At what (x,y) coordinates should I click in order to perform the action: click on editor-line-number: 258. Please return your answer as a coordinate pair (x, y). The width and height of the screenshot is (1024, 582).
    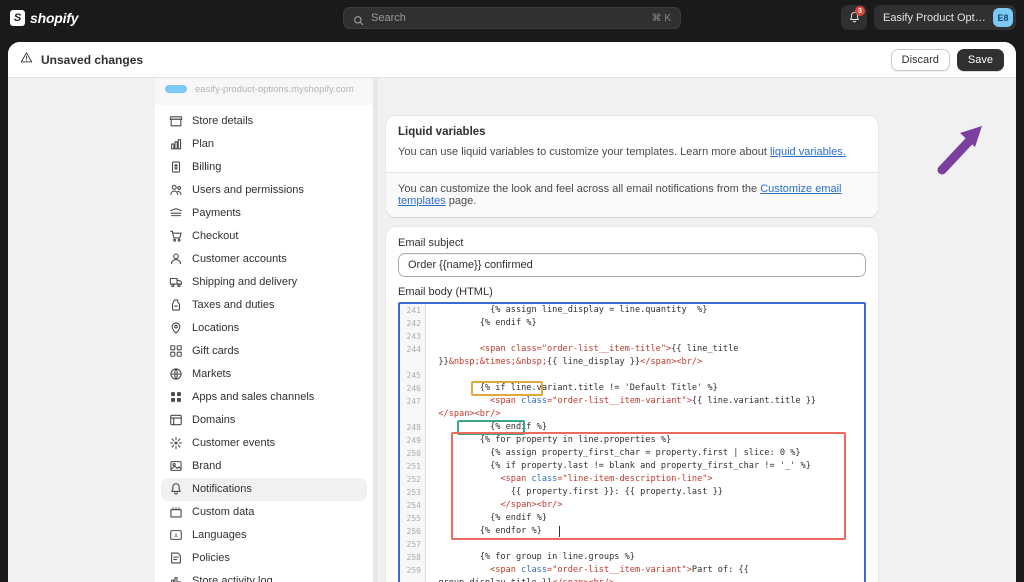
    Looking at the image, I should click on (413, 557).